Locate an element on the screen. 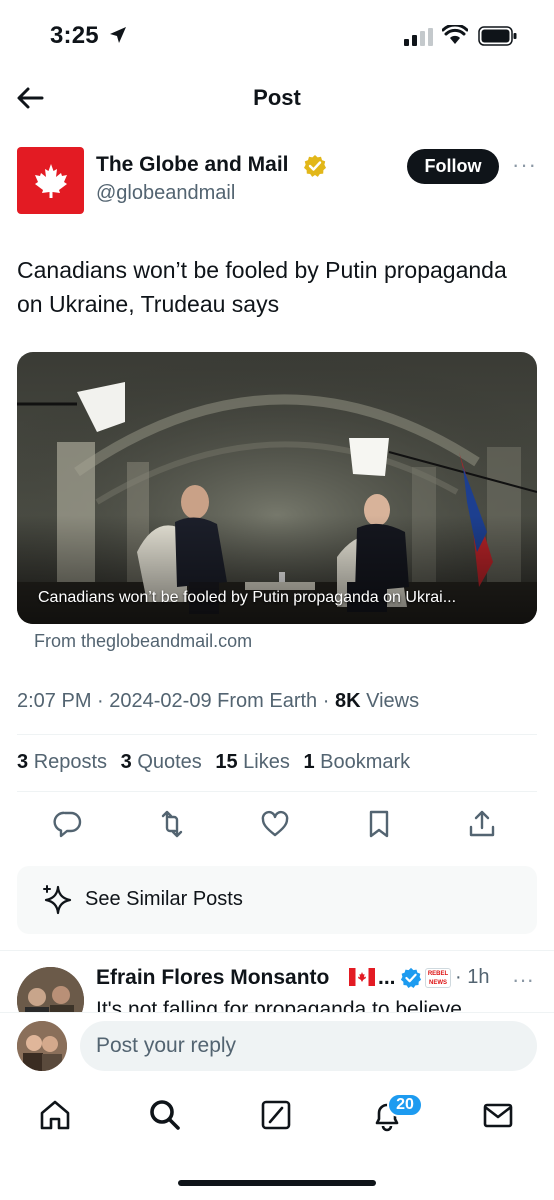 Image resolution: width=554 pixels, height=1200 pixels. post-time: 2:07 PM is located at coordinates (54, 701).